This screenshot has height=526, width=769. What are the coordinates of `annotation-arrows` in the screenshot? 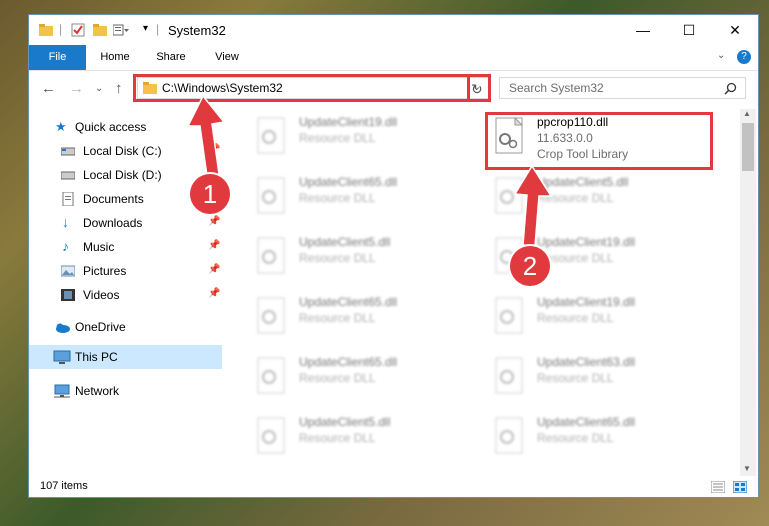 It's located at (369, 170).